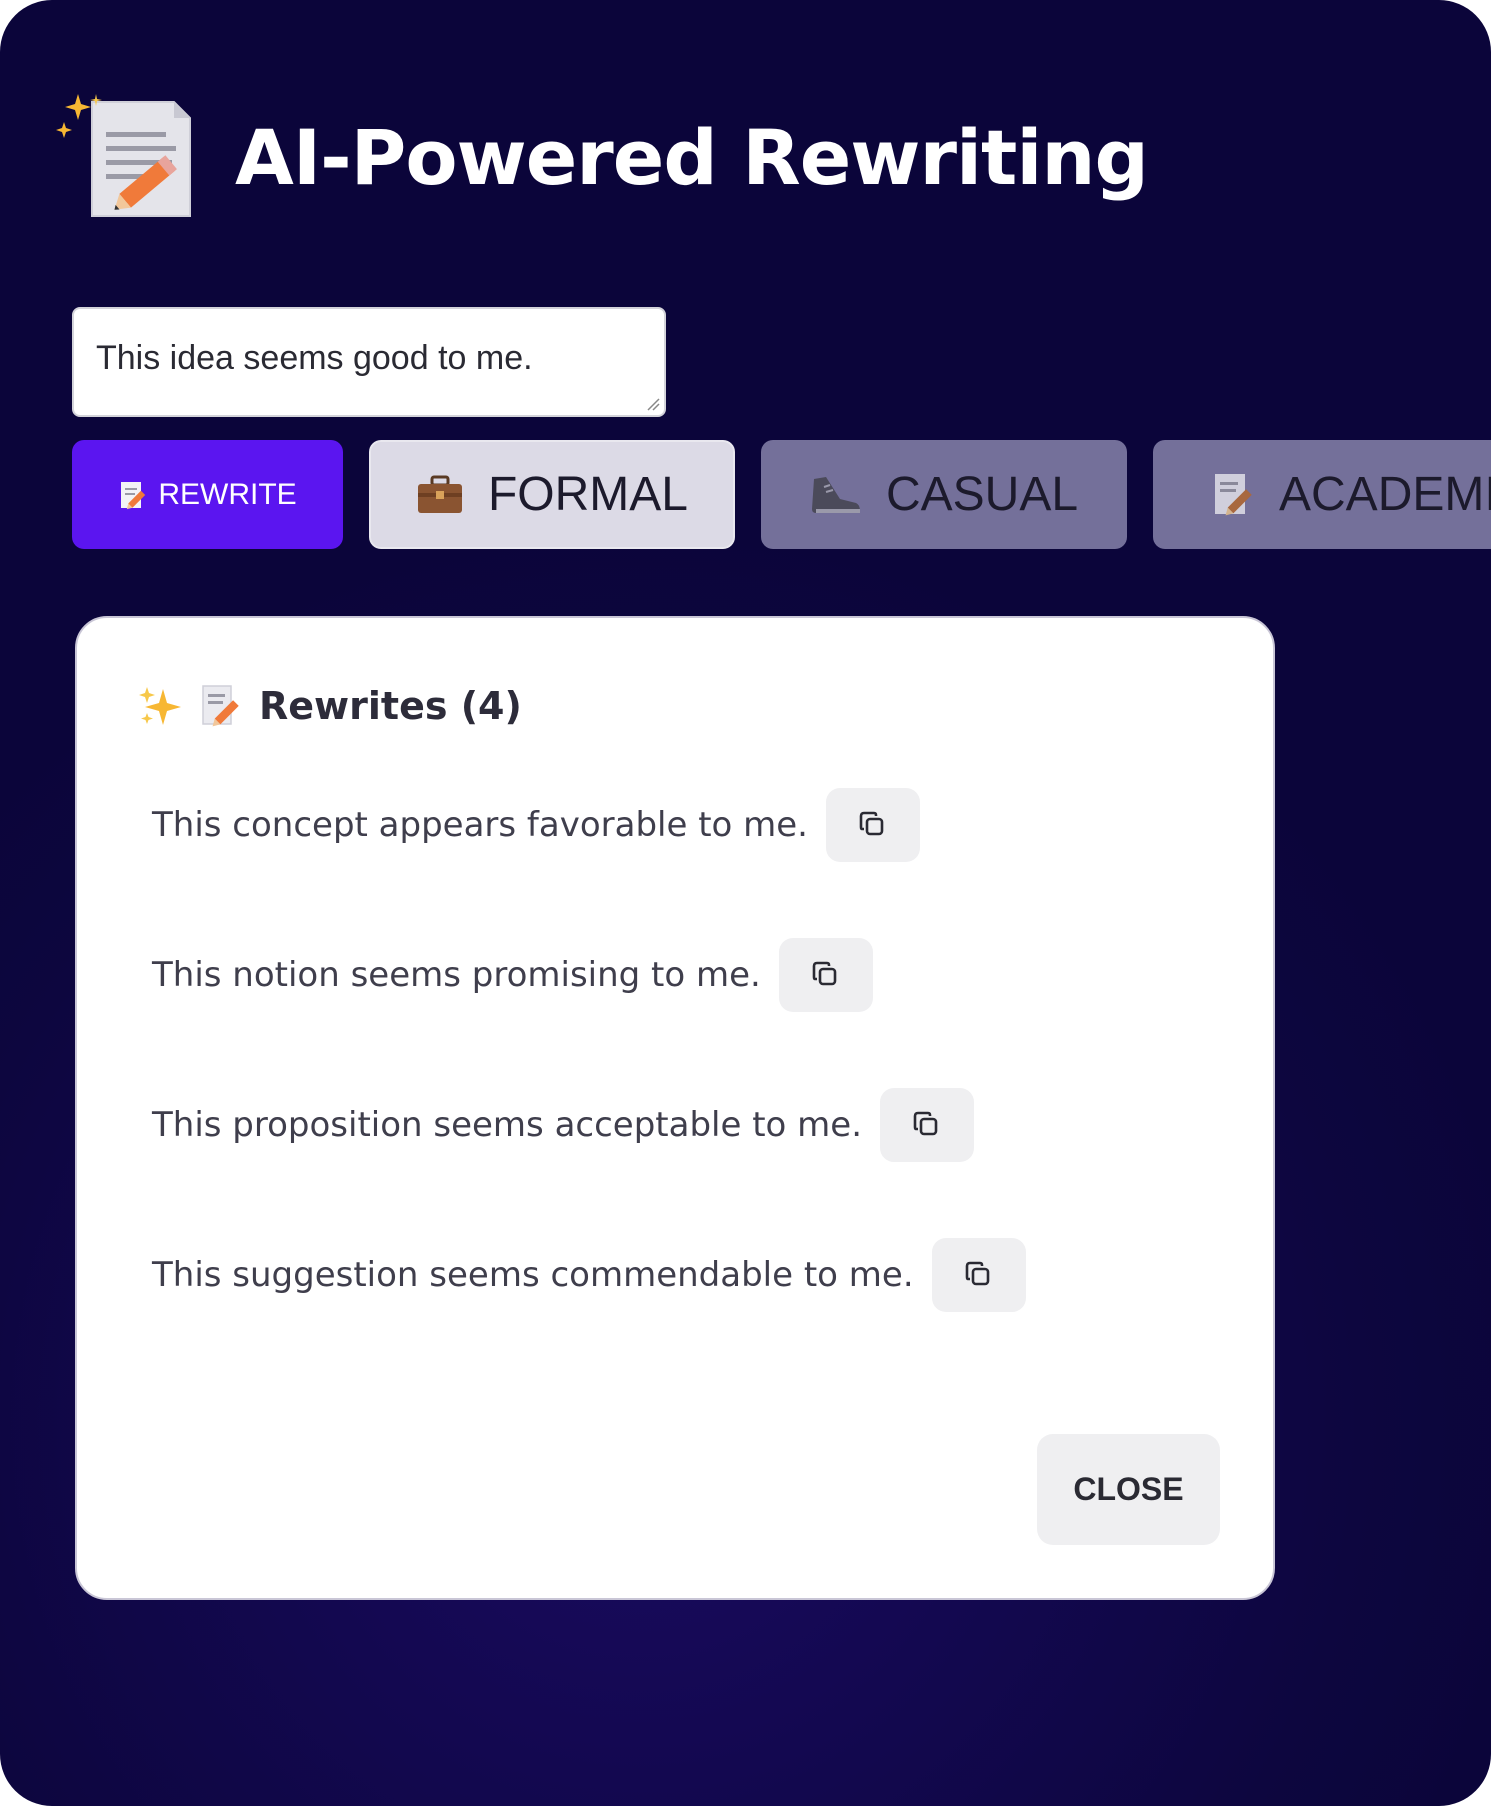  What do you see at coordinates (1385, 494) in the screenshot?
I see `tone-academic-label: ACADEMI` at bounding box center [1385, 494].